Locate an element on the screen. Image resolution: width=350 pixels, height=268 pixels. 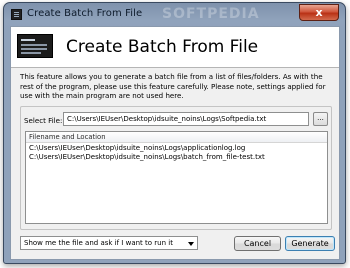
chevron-down-icon is located at coordinates (191, 244).